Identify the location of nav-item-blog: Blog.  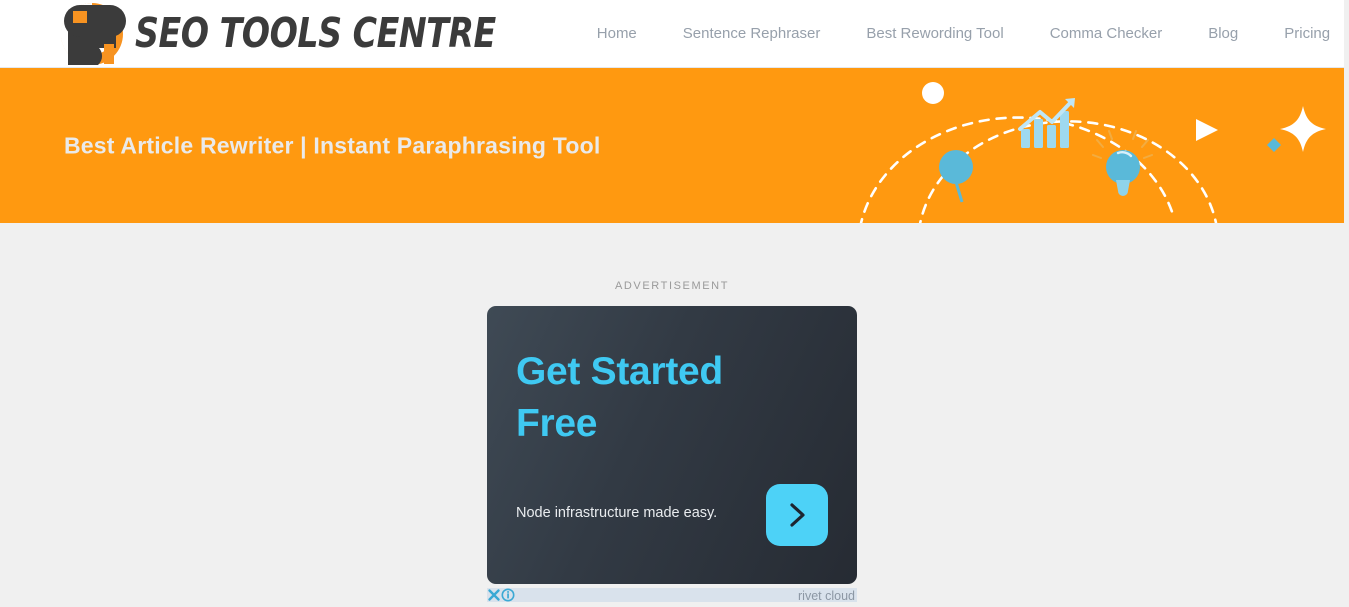
(1223, 34).